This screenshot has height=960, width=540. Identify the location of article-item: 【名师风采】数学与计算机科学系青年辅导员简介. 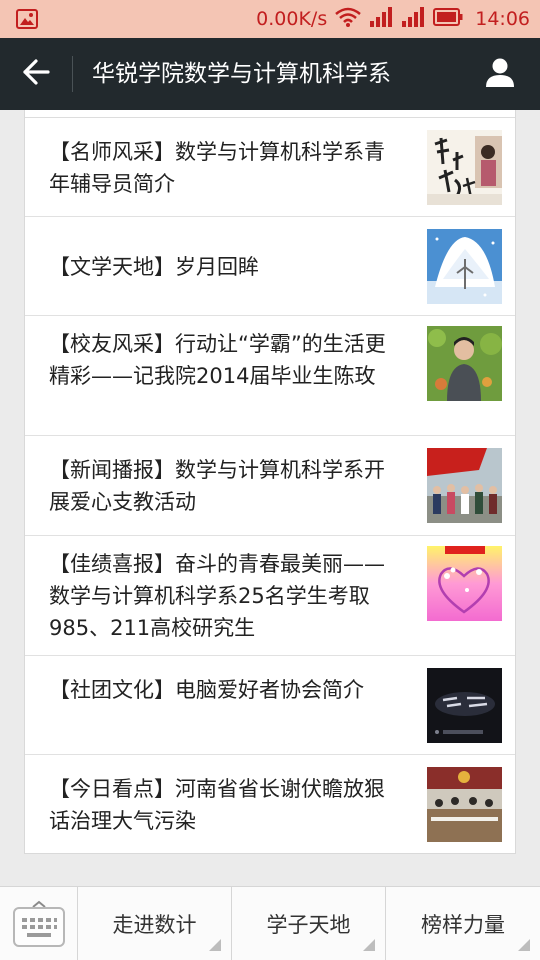
(270, 167).